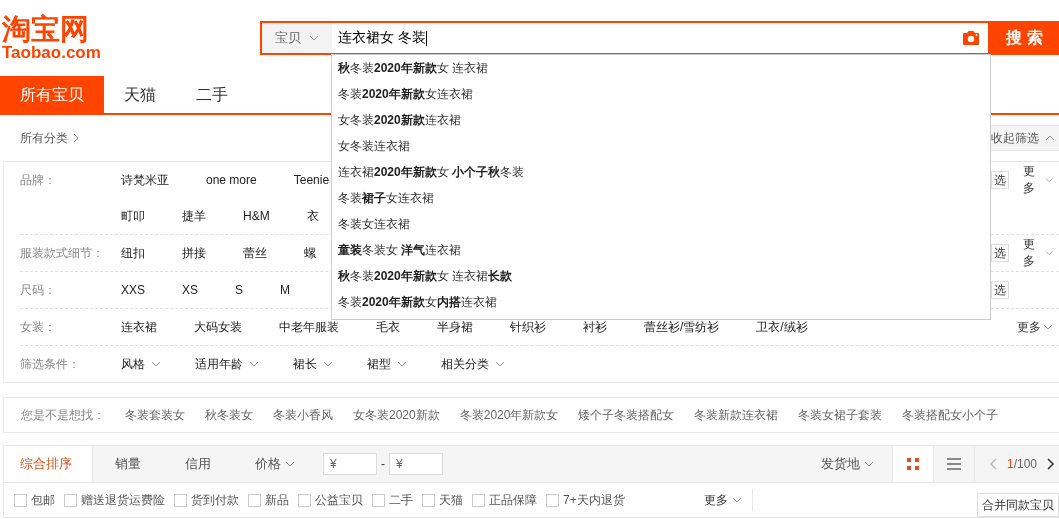  Describe the element at coordinates (206, 500) in the screenshot. I see `filter-checkbox: 货到付款` at that location.